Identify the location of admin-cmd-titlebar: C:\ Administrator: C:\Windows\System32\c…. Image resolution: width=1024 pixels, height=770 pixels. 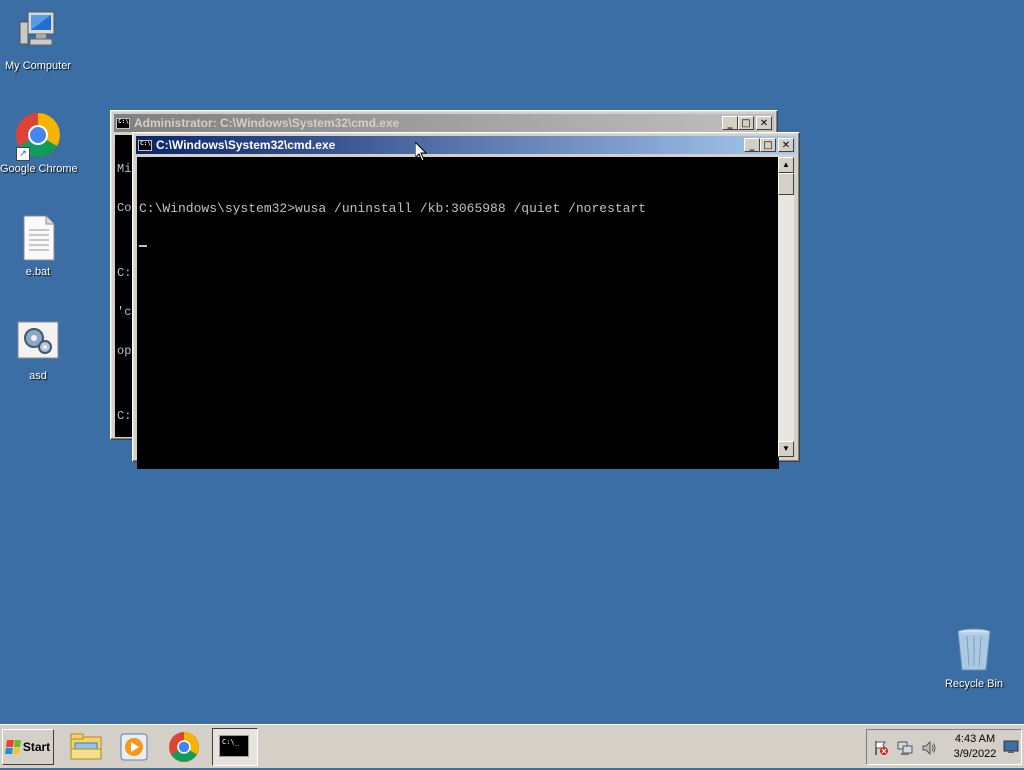
(444, 123).